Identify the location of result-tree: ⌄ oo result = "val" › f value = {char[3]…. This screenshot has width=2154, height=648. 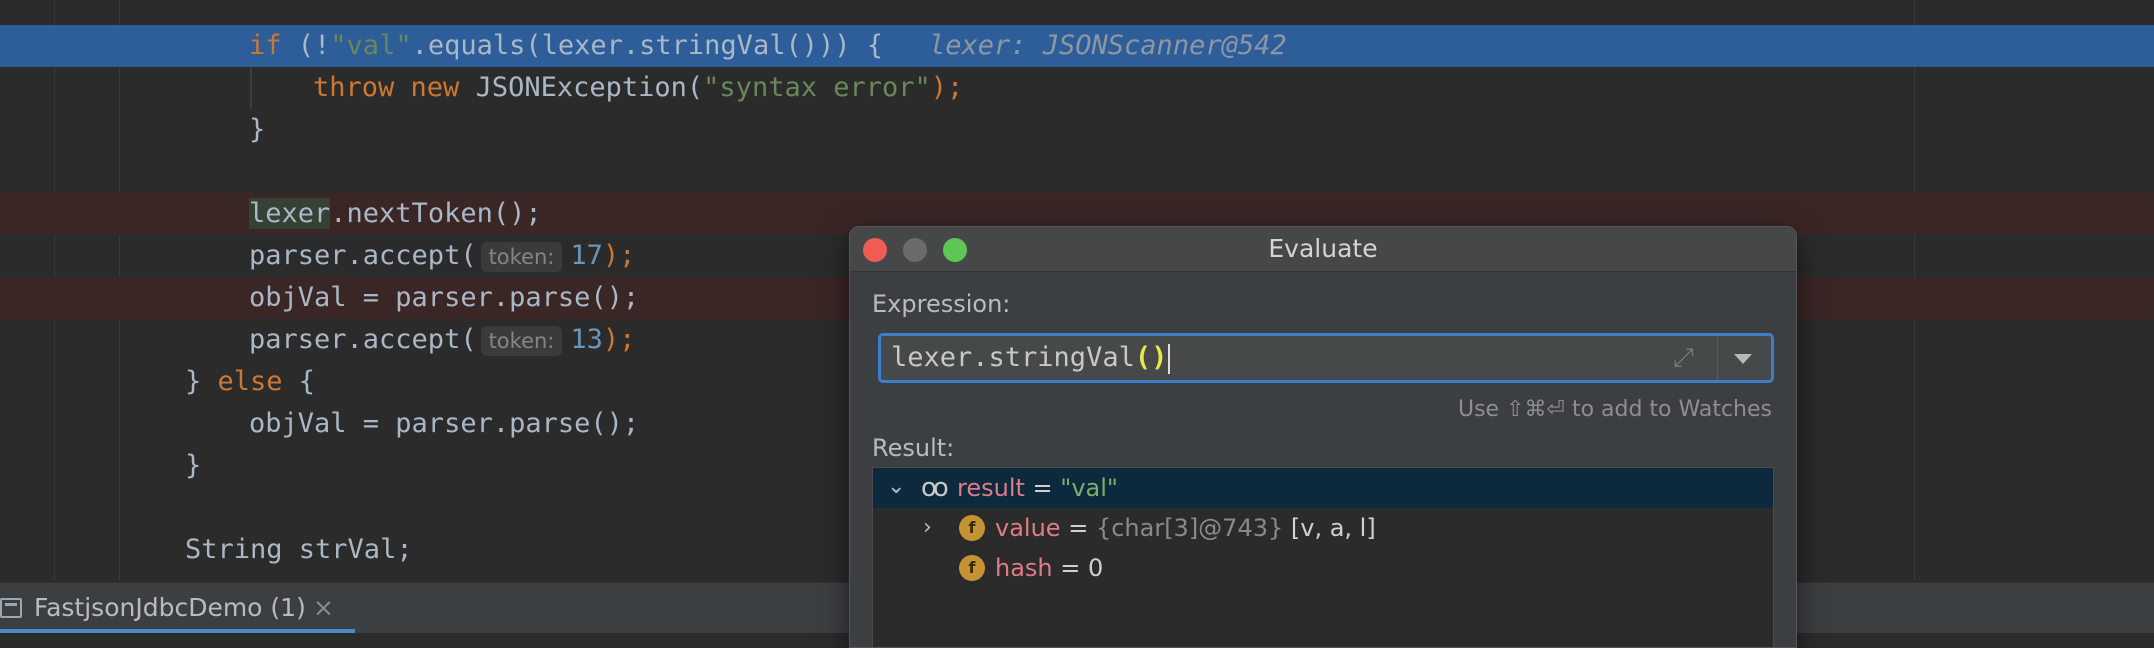
(1323, 557).